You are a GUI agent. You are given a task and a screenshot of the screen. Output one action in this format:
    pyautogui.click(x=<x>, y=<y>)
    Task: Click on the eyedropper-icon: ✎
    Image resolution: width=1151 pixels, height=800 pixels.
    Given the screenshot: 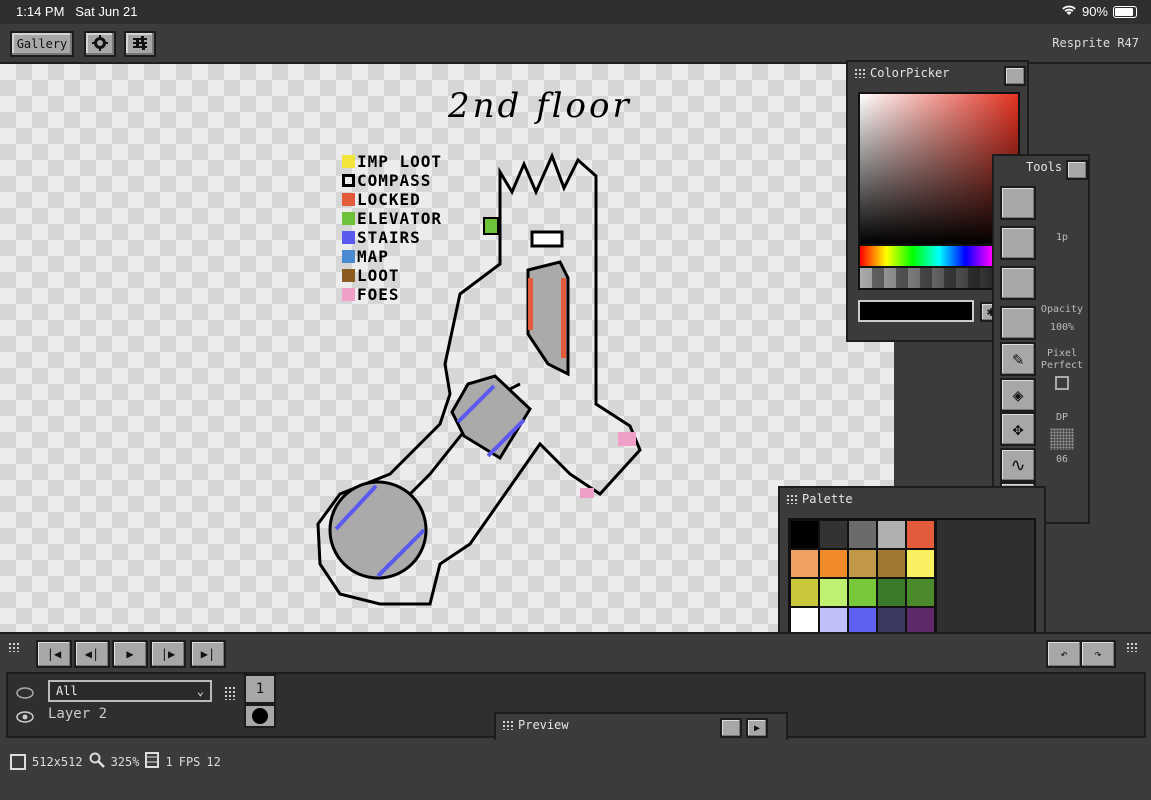 What is the action you would take?
    pyautogui.click(x=1018, y=359)
    